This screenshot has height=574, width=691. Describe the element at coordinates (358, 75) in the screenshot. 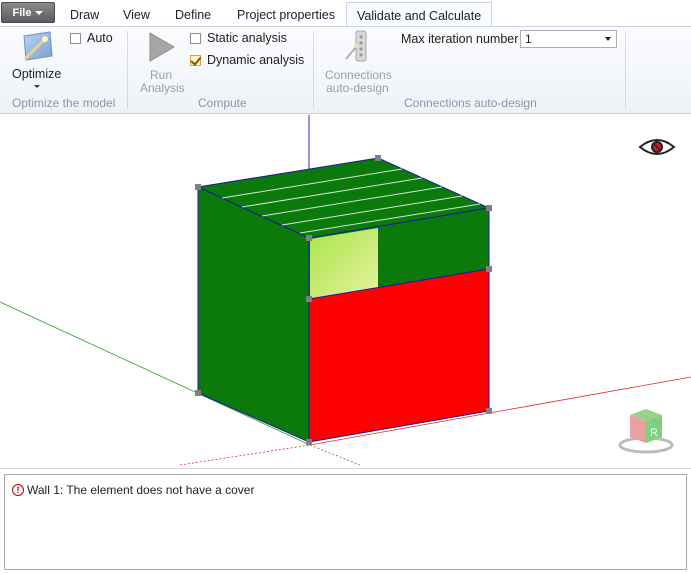

I see `connections-label: Connections` at that location.